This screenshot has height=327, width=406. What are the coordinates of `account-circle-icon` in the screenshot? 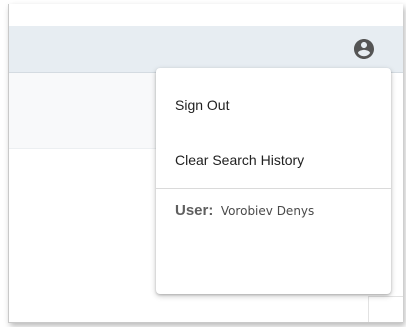 It's located at (364, 49).